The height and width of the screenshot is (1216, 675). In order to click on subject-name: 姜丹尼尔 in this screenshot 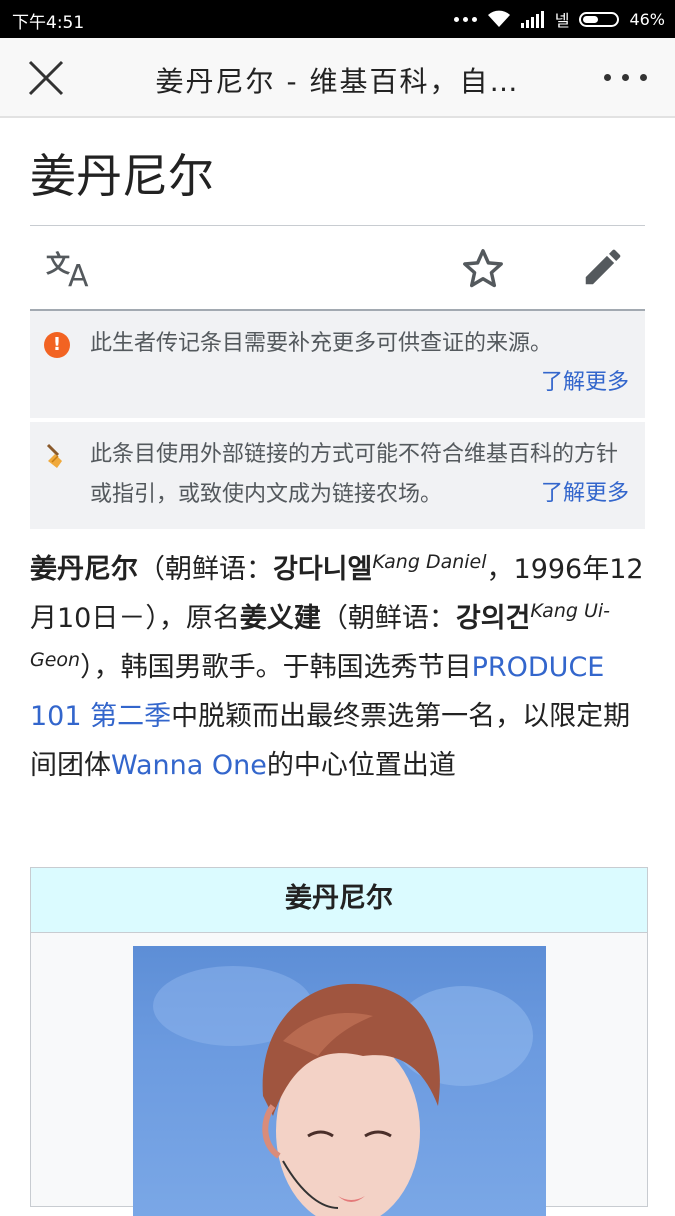, I will do `click(84, 569)`.